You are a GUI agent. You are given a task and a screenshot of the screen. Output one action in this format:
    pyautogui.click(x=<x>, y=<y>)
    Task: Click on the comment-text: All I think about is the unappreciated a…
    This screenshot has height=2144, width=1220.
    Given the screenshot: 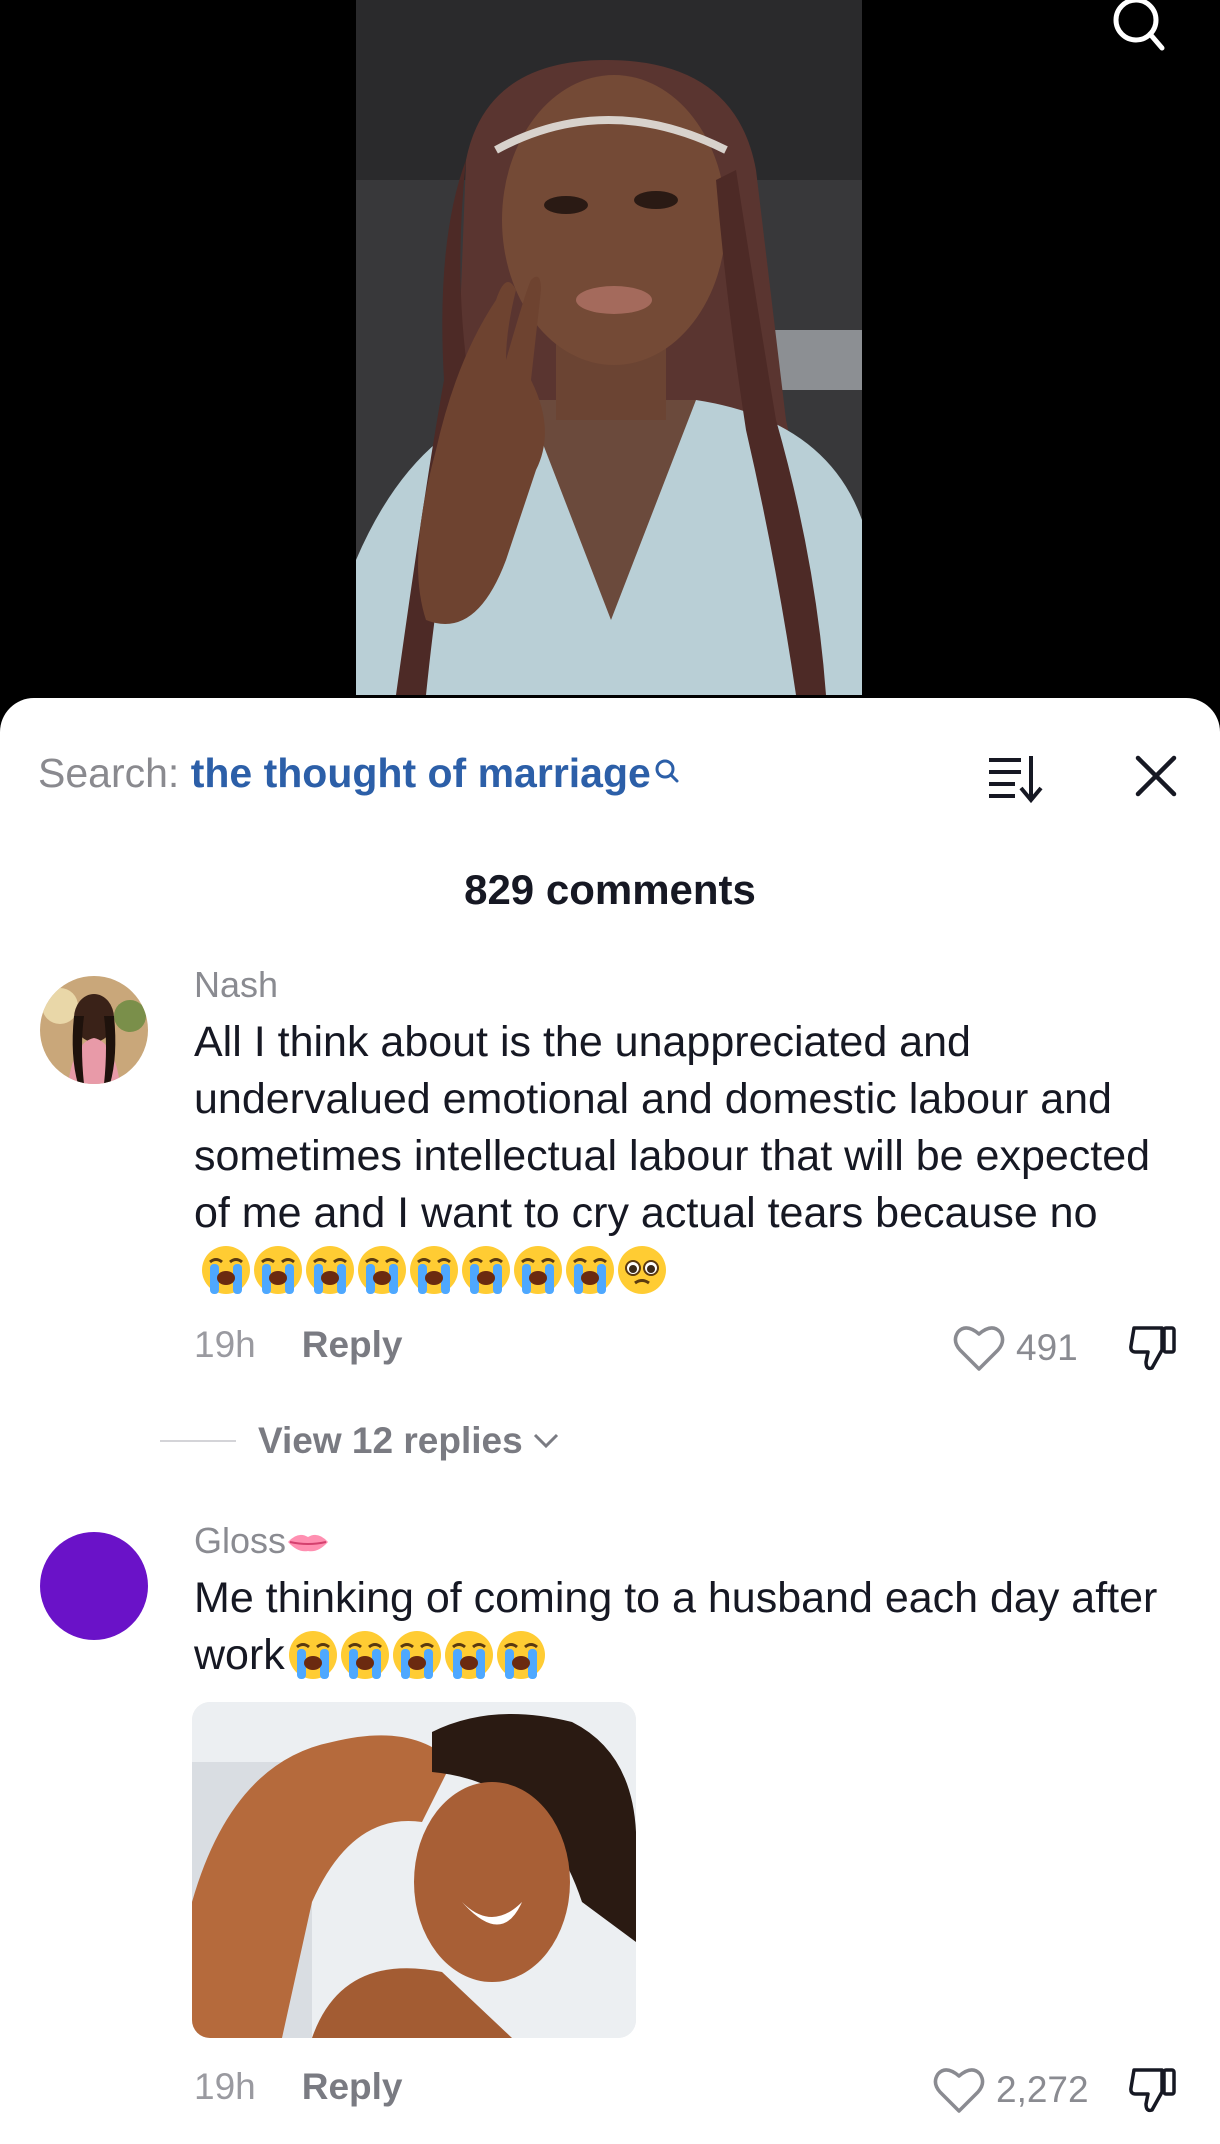 What is the action you would take?
    pyautogui.click(x=689, y=1162)
    